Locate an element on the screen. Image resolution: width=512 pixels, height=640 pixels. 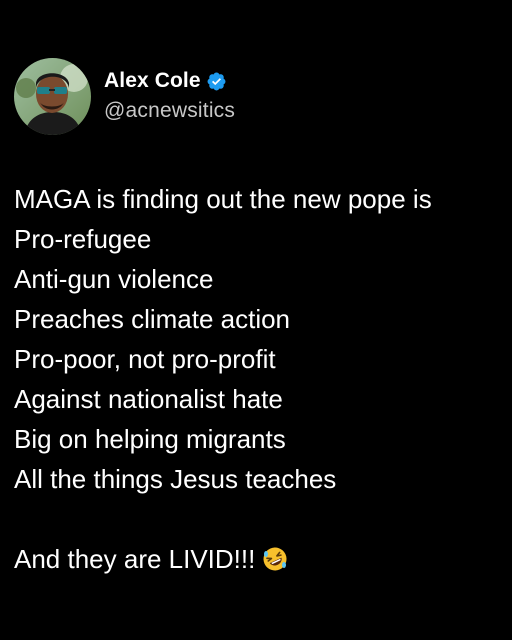
author-handle: @acnewsitics is located at coordinates (169, 111).